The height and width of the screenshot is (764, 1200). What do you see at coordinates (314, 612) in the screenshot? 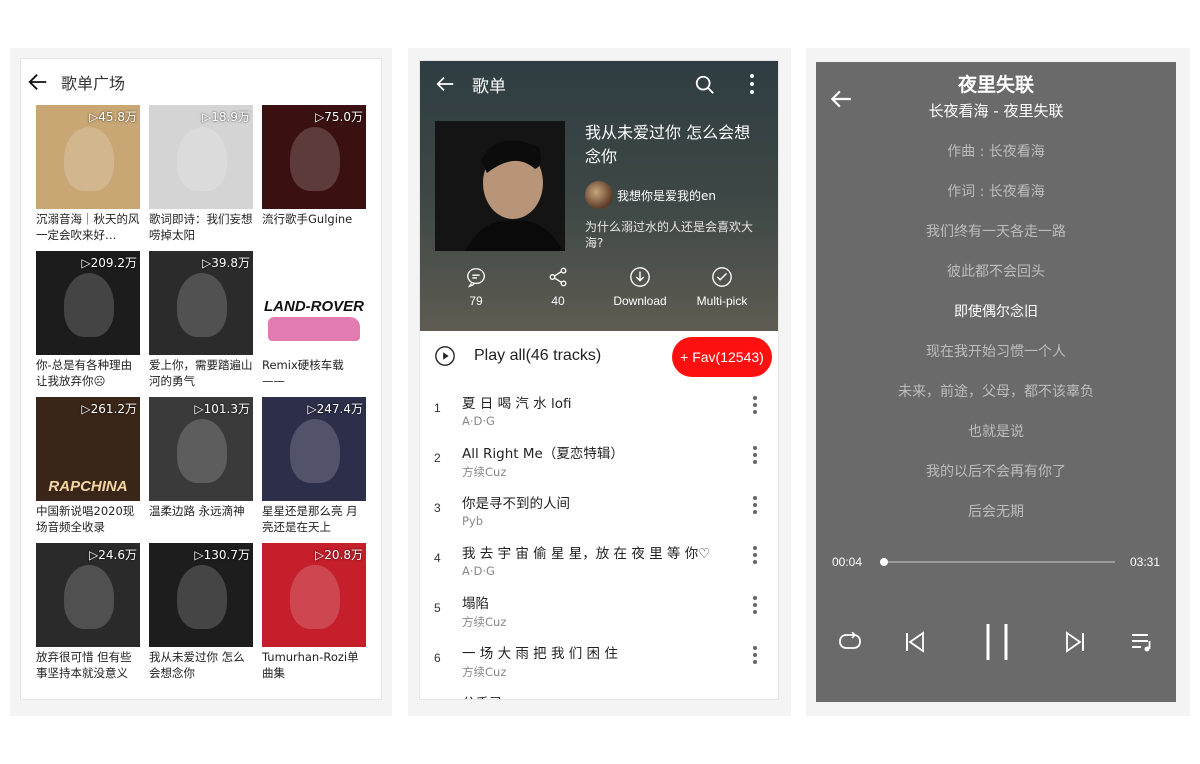
I see `playlist-card: ▷20.8万 Tumurhan-Rozi单曲集` at bounding box center [314, 612].